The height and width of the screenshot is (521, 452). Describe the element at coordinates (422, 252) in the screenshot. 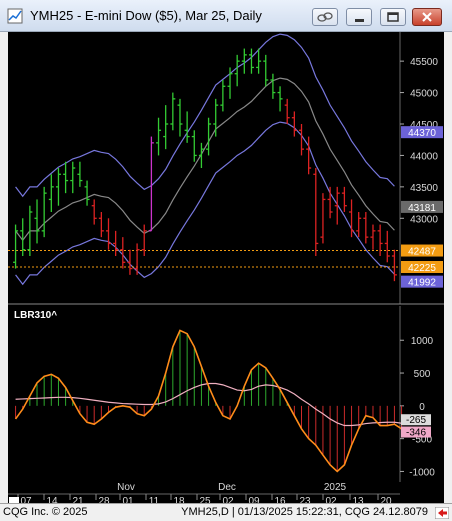

I see `price-label-text: 42487` at that location.